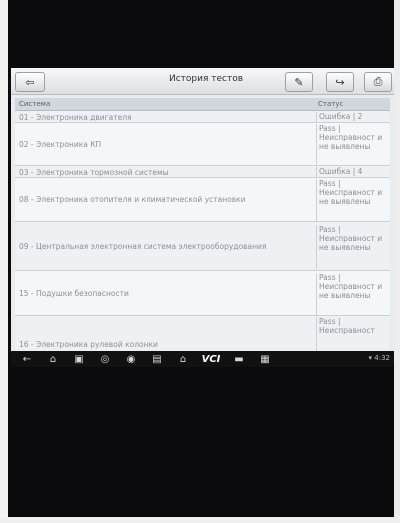 Image resolution: width=400 pixels, height=523 pixels. Describe the element at coordinates (157, 359) in the screenshot. I see `display-icon: ▤` at that location.